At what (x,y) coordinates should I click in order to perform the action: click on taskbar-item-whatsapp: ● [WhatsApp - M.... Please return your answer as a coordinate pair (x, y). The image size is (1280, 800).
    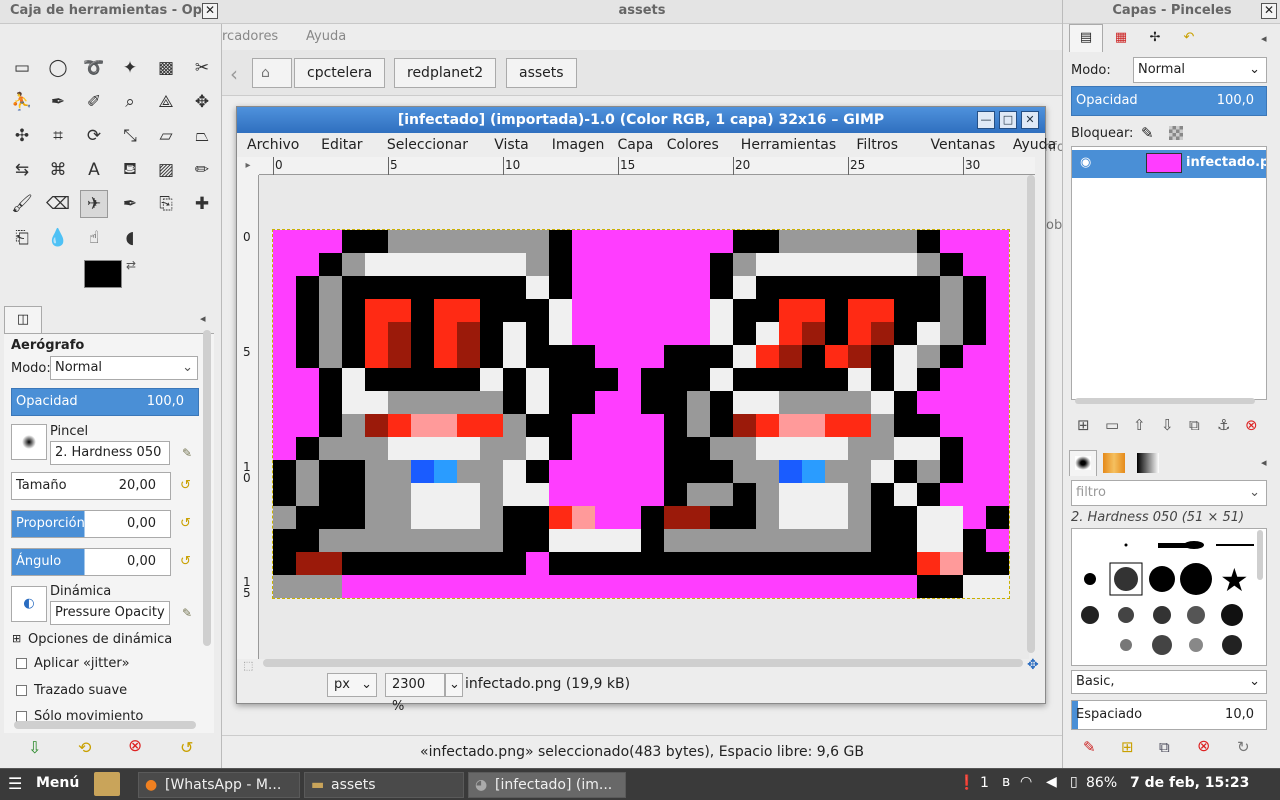
    Looking at the image, I should click on (219, 785).